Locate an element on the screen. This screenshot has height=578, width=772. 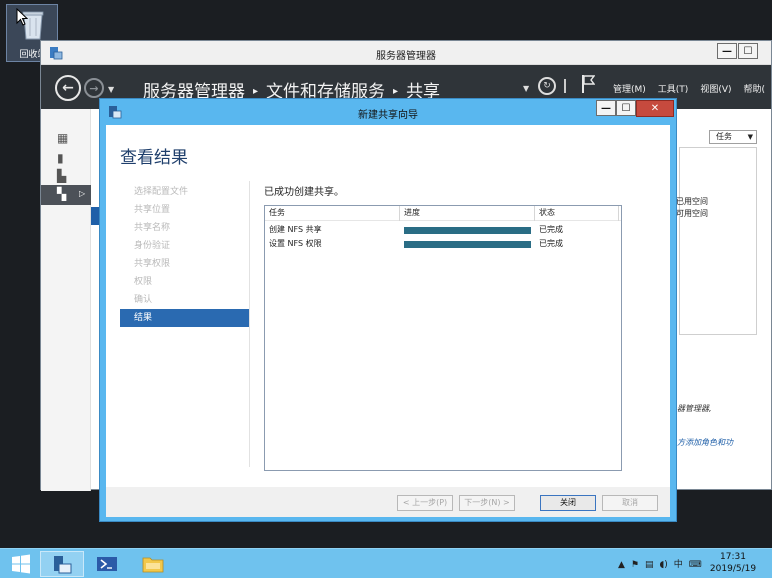
taskbar-powershell is located at coordinates (108, 564).